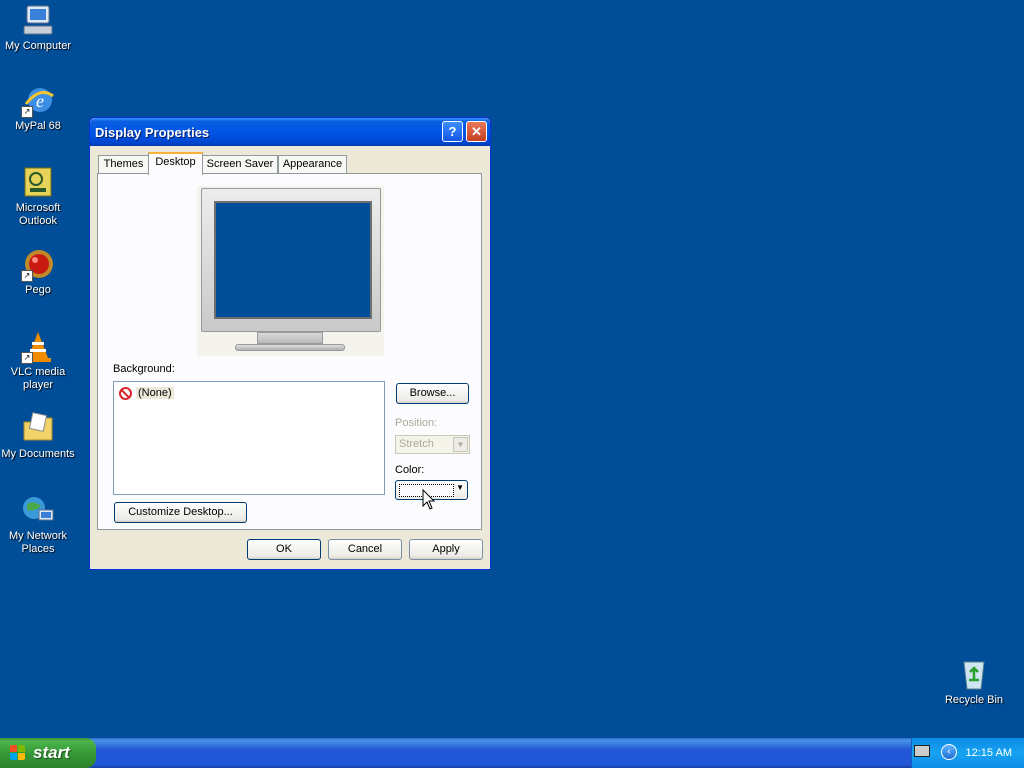 The image size is (1024, 768). What do you see at coordinates (512, 753) in the screenshot?
I see `taskbar: start 12:15 AM` at bounding box center [512, 753].